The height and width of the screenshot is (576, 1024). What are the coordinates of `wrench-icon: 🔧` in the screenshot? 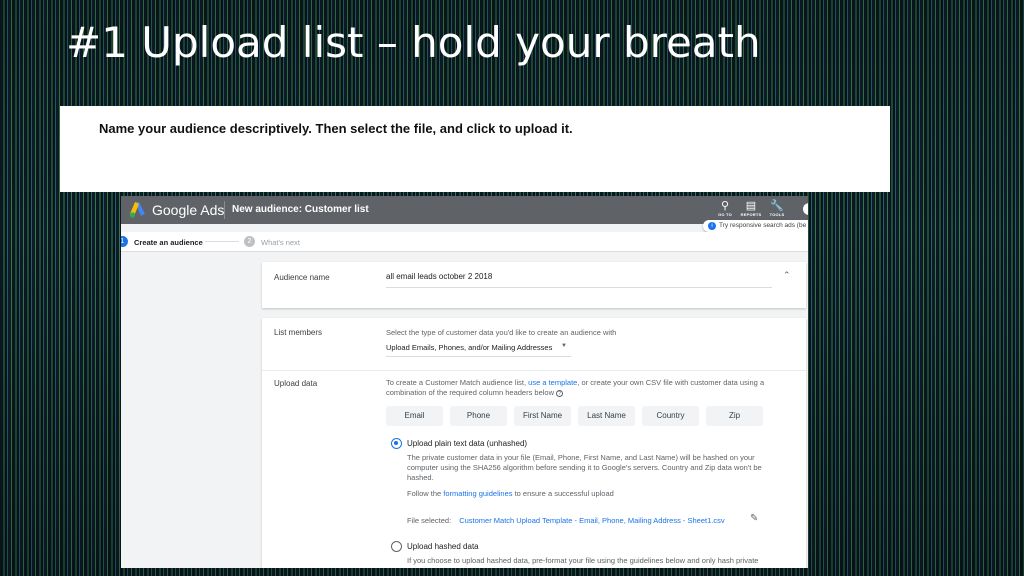 It's located at (777, 206).